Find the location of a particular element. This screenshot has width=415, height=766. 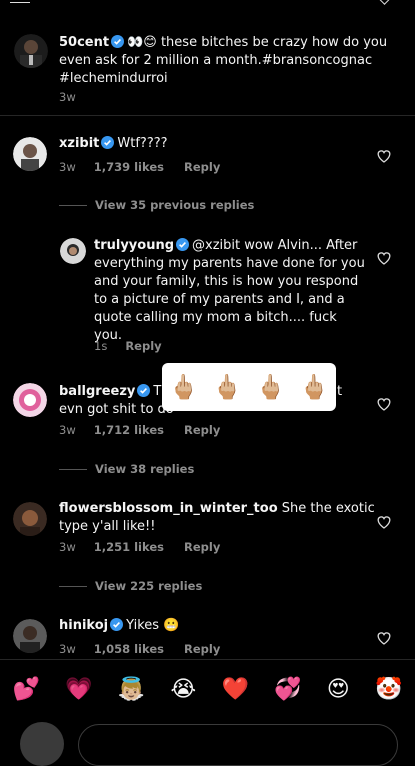

crying-face-emoji: 😭 is located at coordinates (184, 689).